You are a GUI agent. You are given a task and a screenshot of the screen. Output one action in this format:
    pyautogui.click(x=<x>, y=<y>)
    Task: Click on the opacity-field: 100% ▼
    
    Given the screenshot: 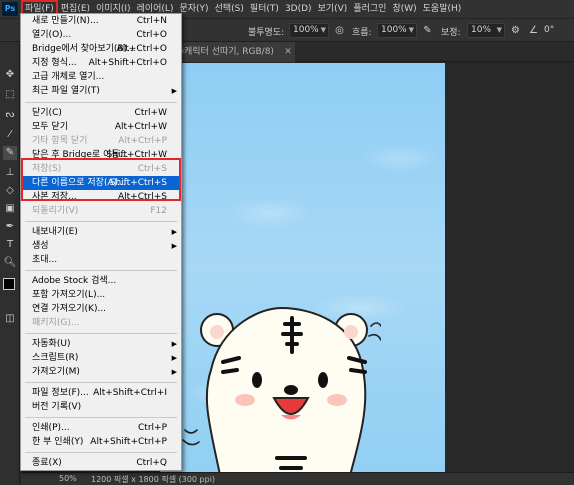 What is the action you would take?
    pyautogui.click(x=309, y=30)
    